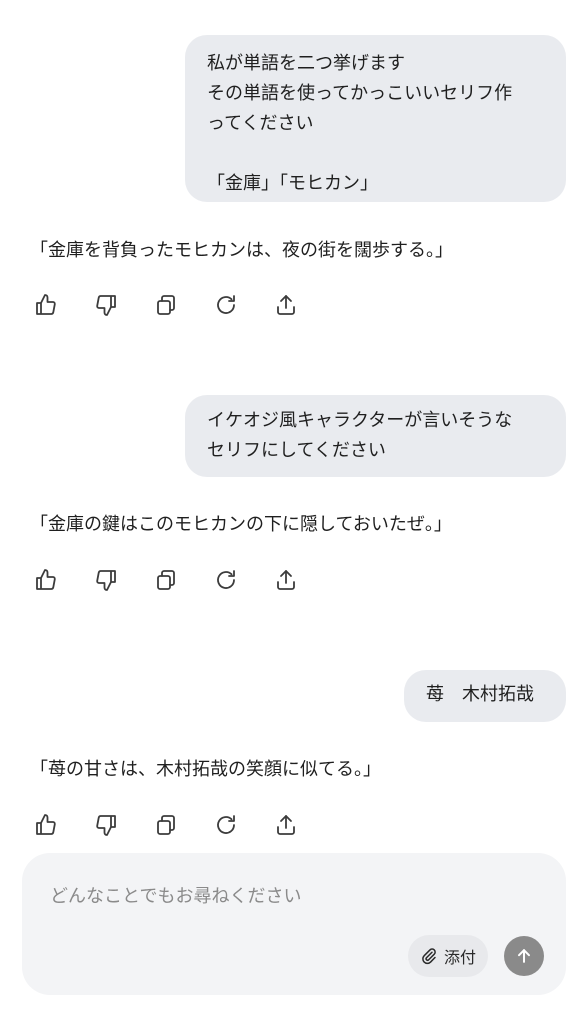  What do you see at coordinates (260, 123) in the screenshot?
I see `message-line: ってください` at bounding box center [260, 123].